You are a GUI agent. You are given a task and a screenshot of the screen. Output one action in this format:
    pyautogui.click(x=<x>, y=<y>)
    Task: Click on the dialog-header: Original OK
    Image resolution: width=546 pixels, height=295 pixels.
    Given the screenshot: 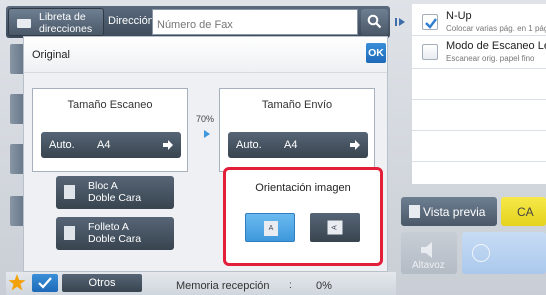 What is the action you would take?
    pyautogui.click(x=205, y=55)
    